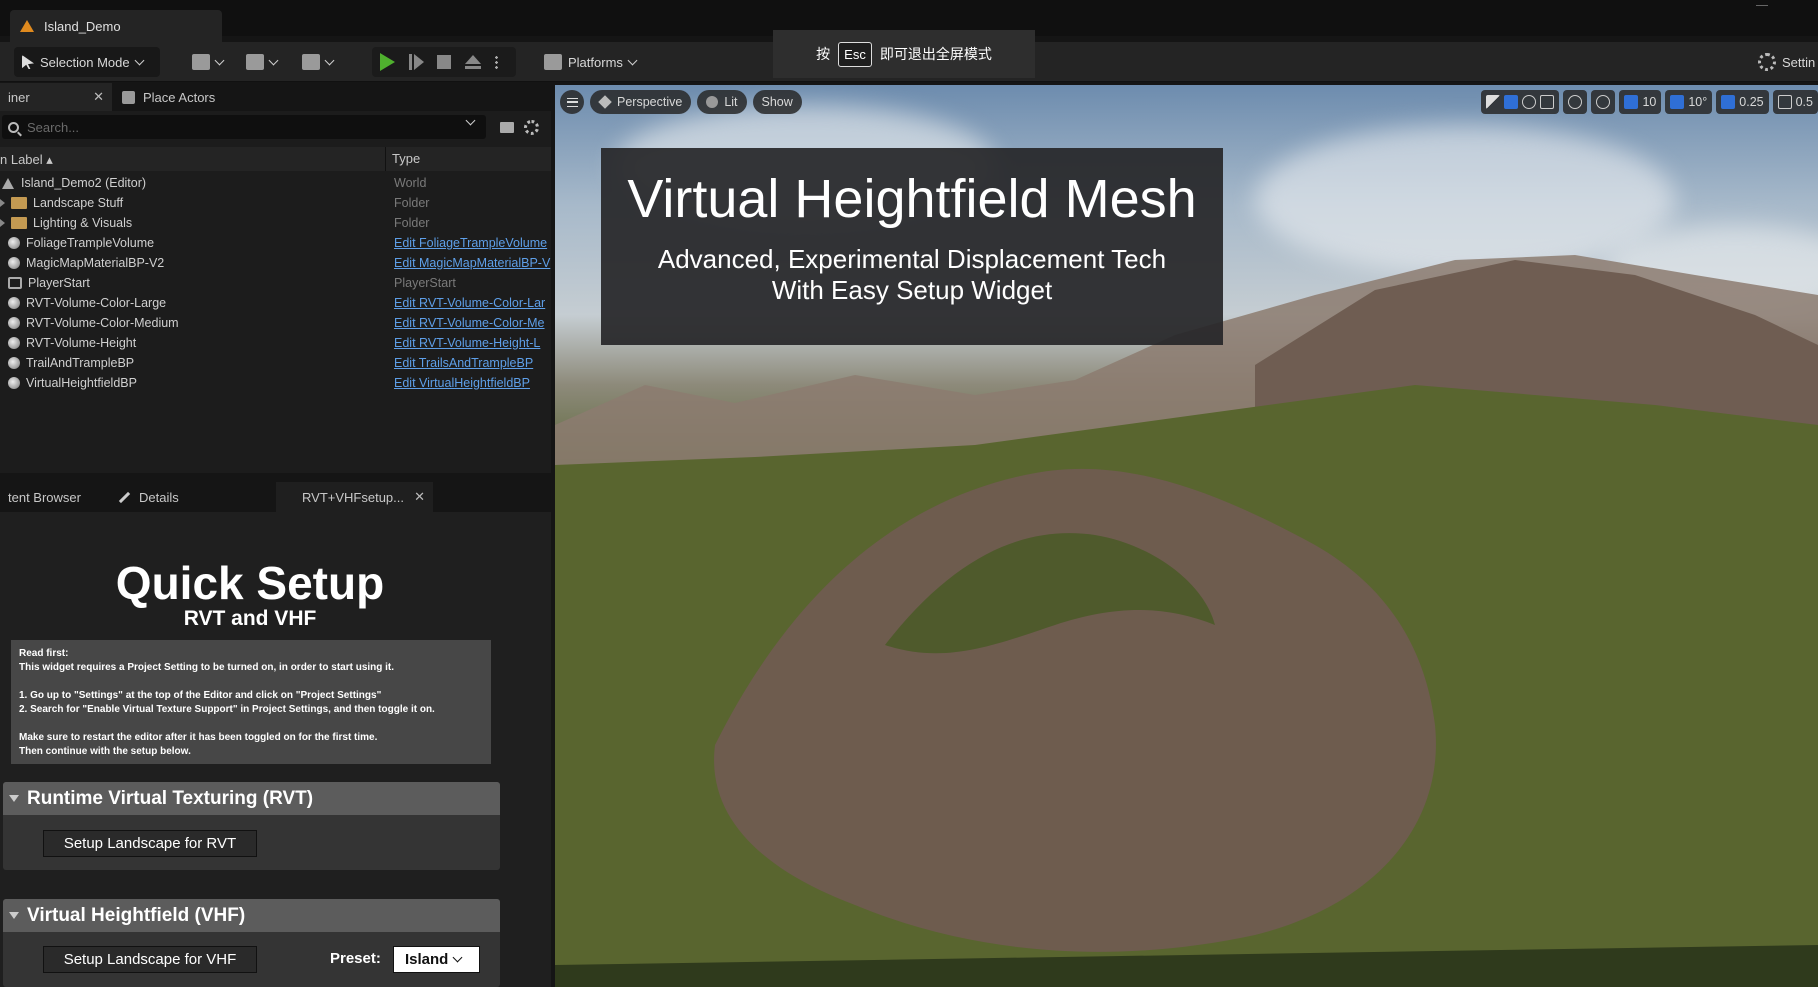 This screenshot has height=987, width=1818. I want to click on tab-place-actors: Place Actors, so click(168, 97).